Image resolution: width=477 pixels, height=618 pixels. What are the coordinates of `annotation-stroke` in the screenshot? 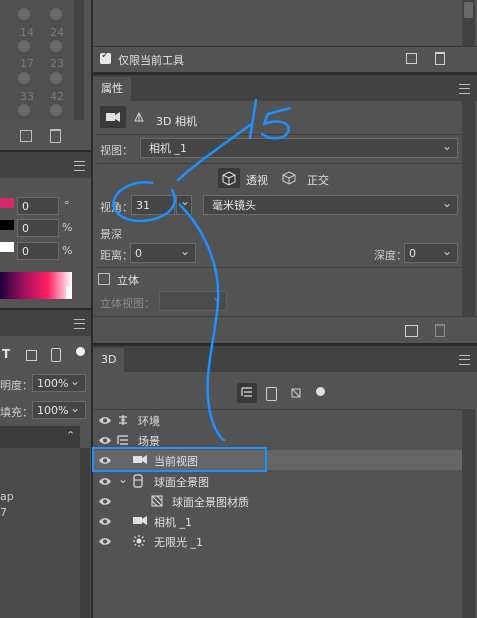 It's located at (214, 152).